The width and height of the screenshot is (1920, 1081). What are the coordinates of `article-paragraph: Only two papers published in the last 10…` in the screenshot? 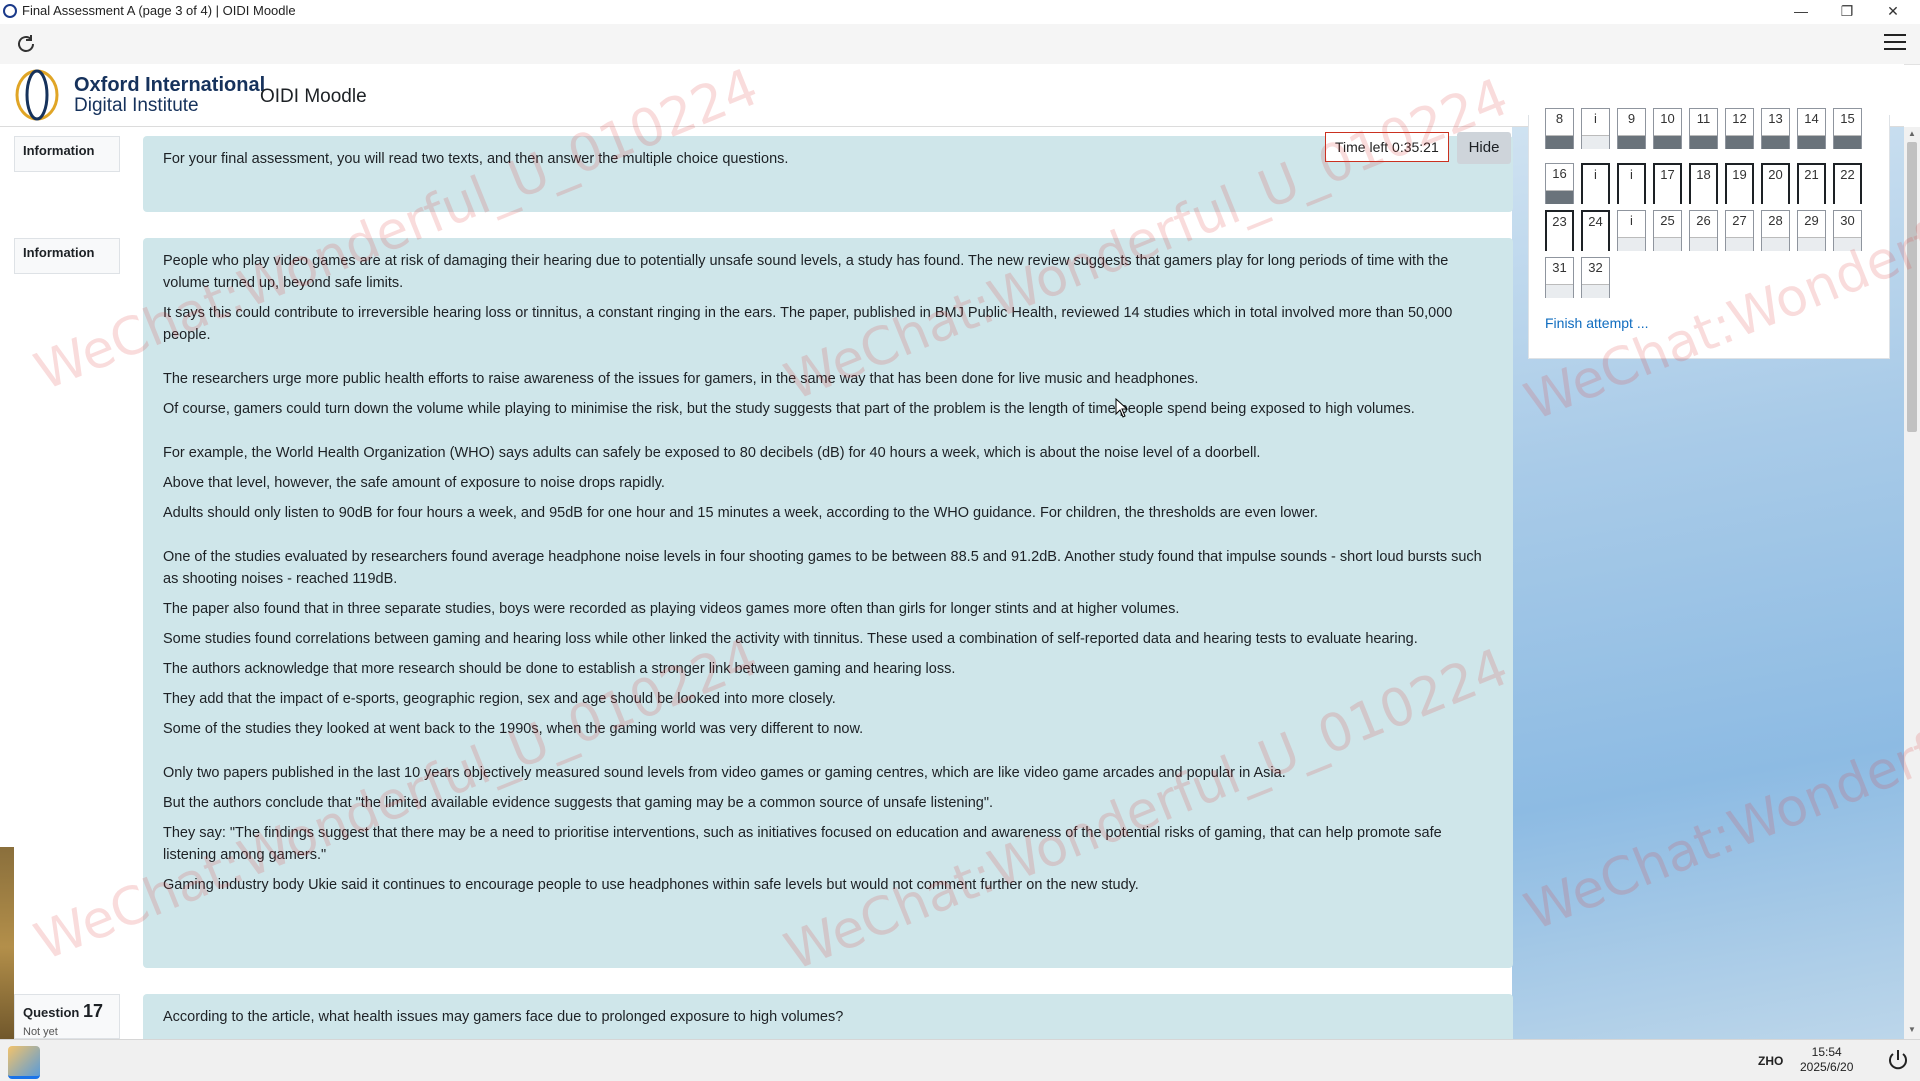 It's located at (724, 773).